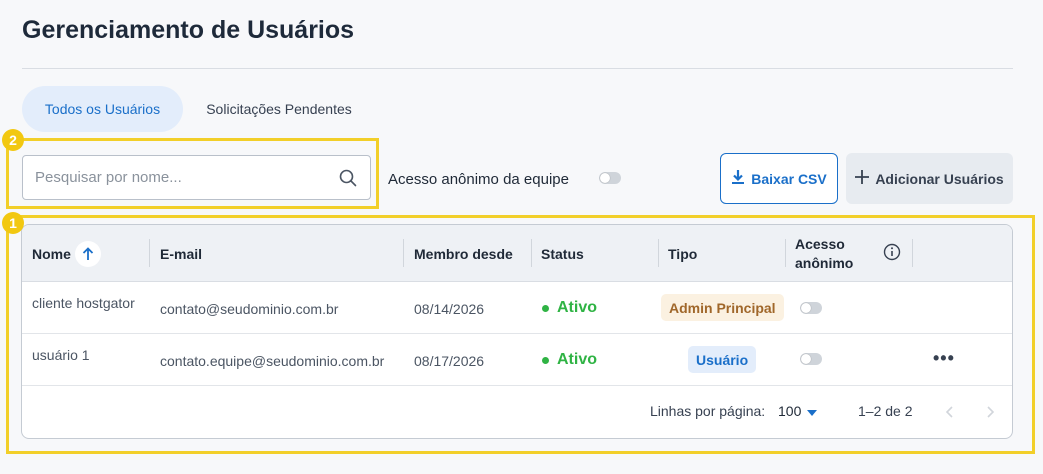 The height and width of the screenshot is (474, 1043). Describe the element at coordinates (517, 68) in the screenshot. I see `title-divider` at that location.